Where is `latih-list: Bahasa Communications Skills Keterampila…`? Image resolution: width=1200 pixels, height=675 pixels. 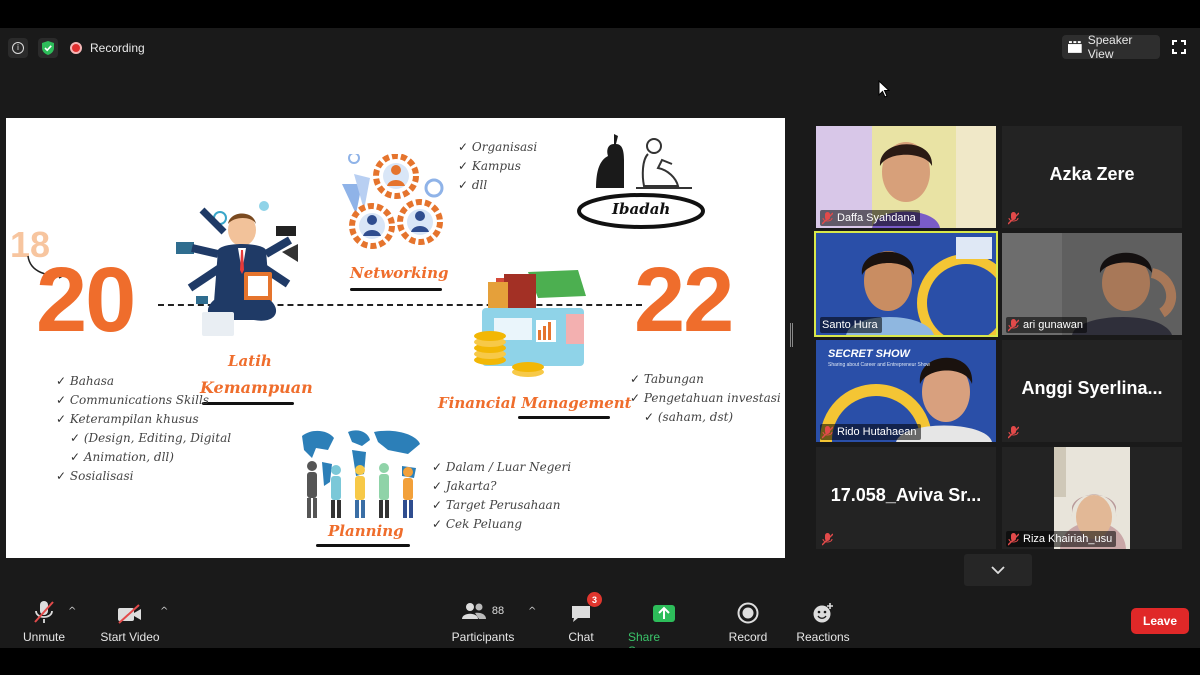
latih-list: Bahasa Communications Skills Keterampila… is located at coordinates (143, 429).